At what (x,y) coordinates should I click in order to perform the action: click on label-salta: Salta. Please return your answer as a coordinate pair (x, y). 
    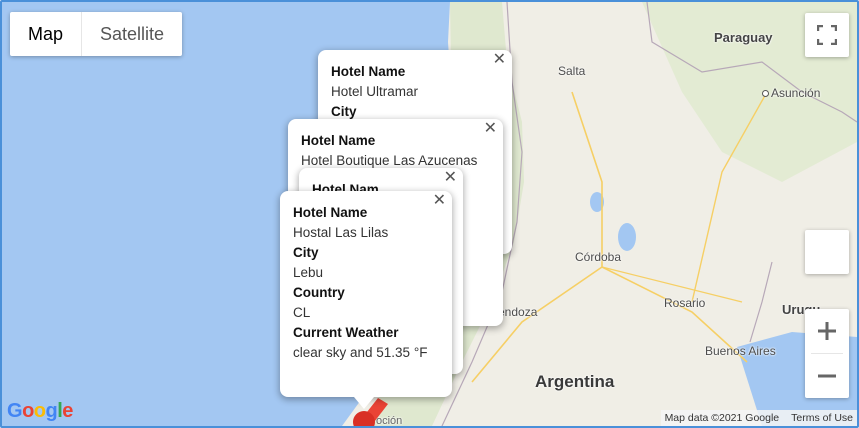
    Looking at the image, I should click on (572, 71).